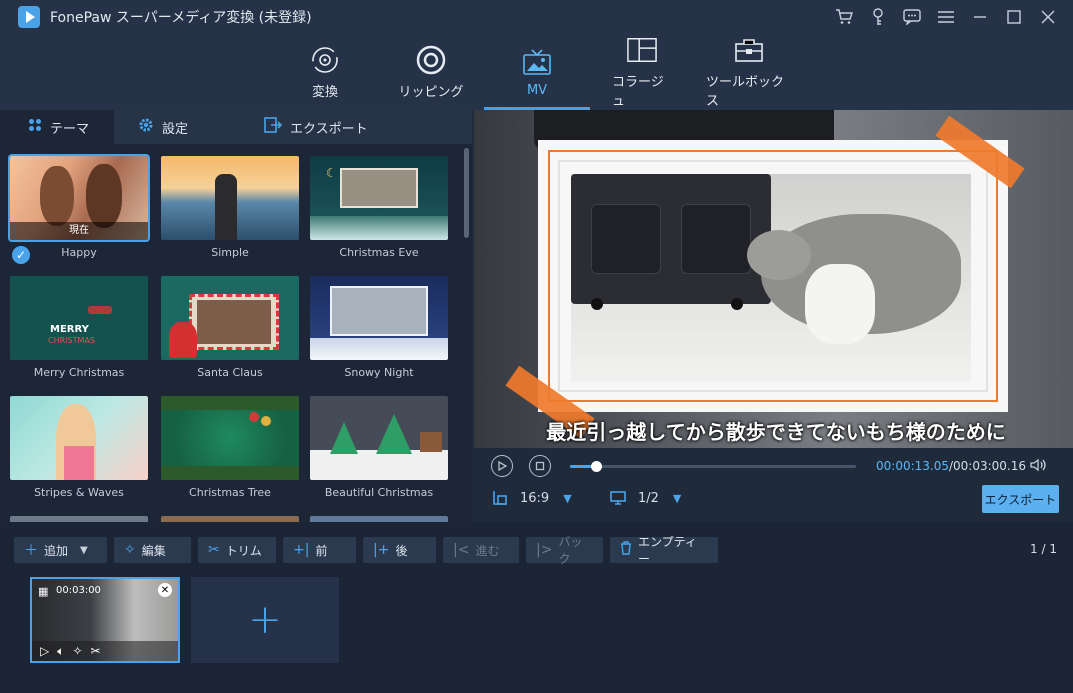 The height and width of the screenshot is (693, 1073). What do you see at coordinates (878, 17) in the screenshot?
I see `key-icon` at bounding box center [878, 17].